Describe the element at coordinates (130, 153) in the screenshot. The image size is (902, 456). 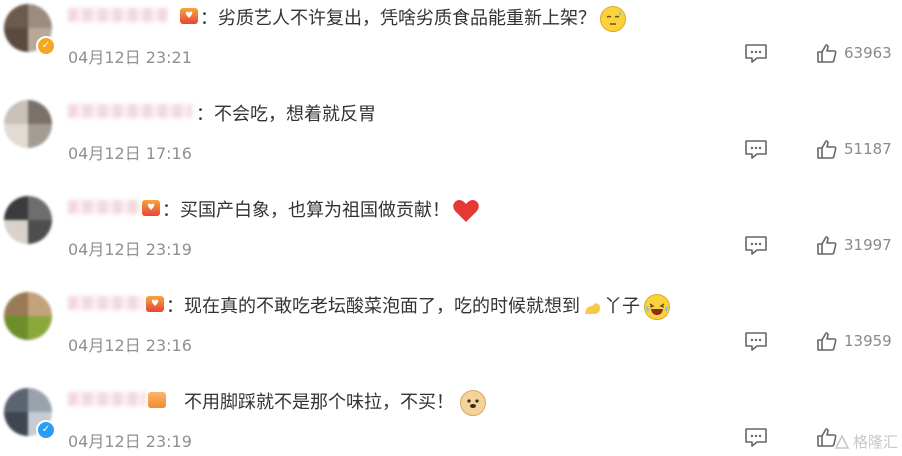
I see `comment-date: 04月12日 17:16` at that location.